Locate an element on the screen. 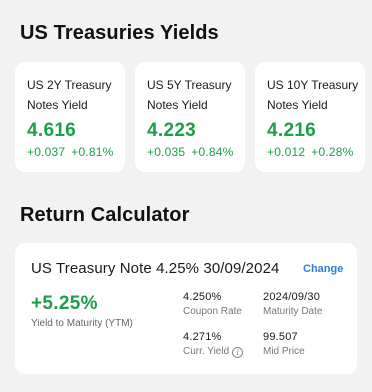 Image resolution: width=372 pixels, height=392 pixels. coupon-rate-label: Coupon Rate is located at coordinates (212, 311).